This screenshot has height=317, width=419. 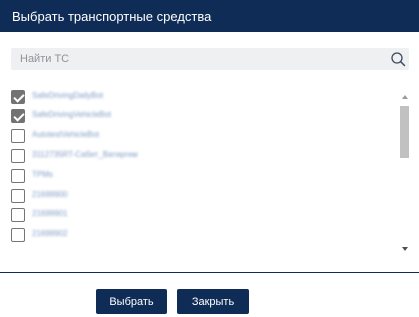 What do you see at coordinates (201, 117) in the screenshot?
I see `vehicle-item: SafeDrivingVehicleBot` at bounding box center [201, 117].